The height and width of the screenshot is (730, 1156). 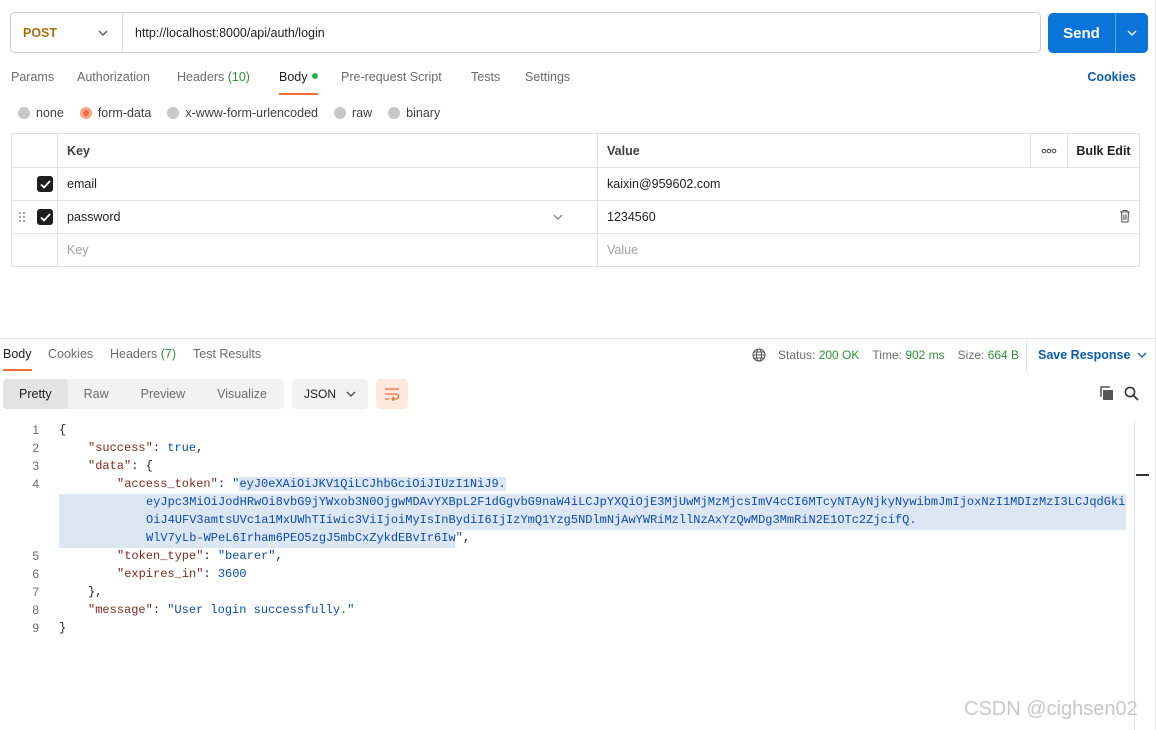 What do you see at coordinates (35, 628) in the screenshot?
I see `line-number: 9` at bounding box center [35, 628].